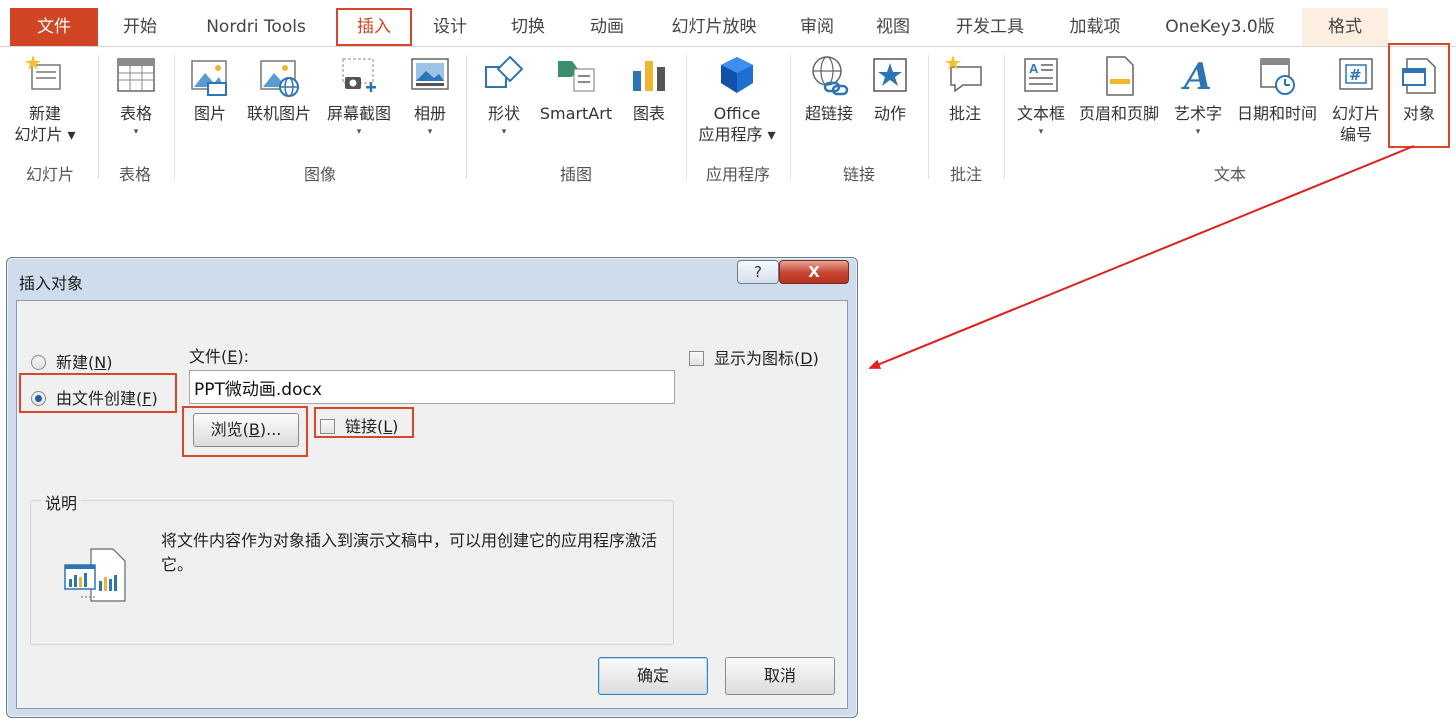 This screenshot has height=720, width=1456. Describe the element at coordinates (964, 113) in the screenshot. I see `comment-label: 批注` at that location.